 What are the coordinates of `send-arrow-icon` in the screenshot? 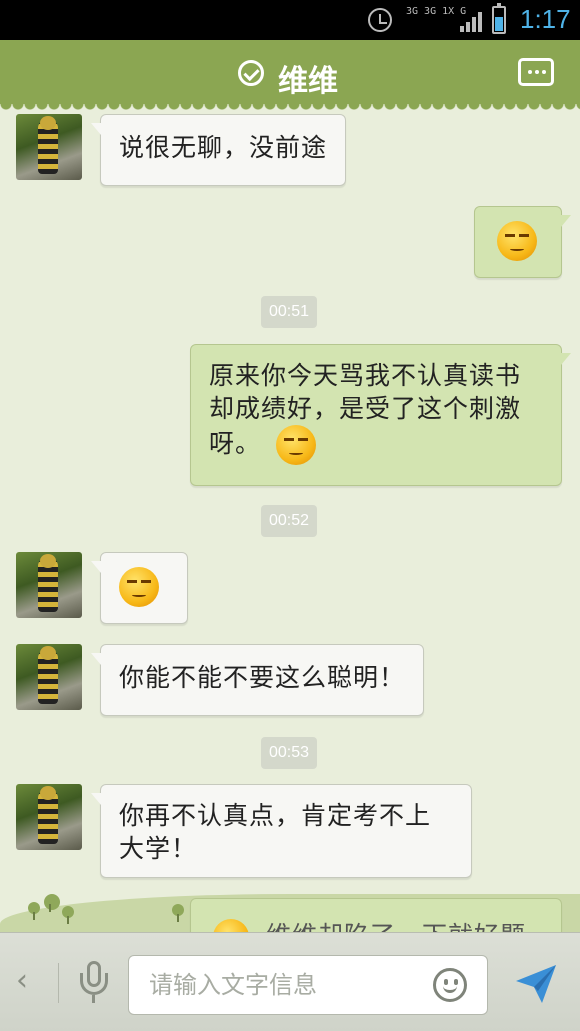 It's located at (536, 984).